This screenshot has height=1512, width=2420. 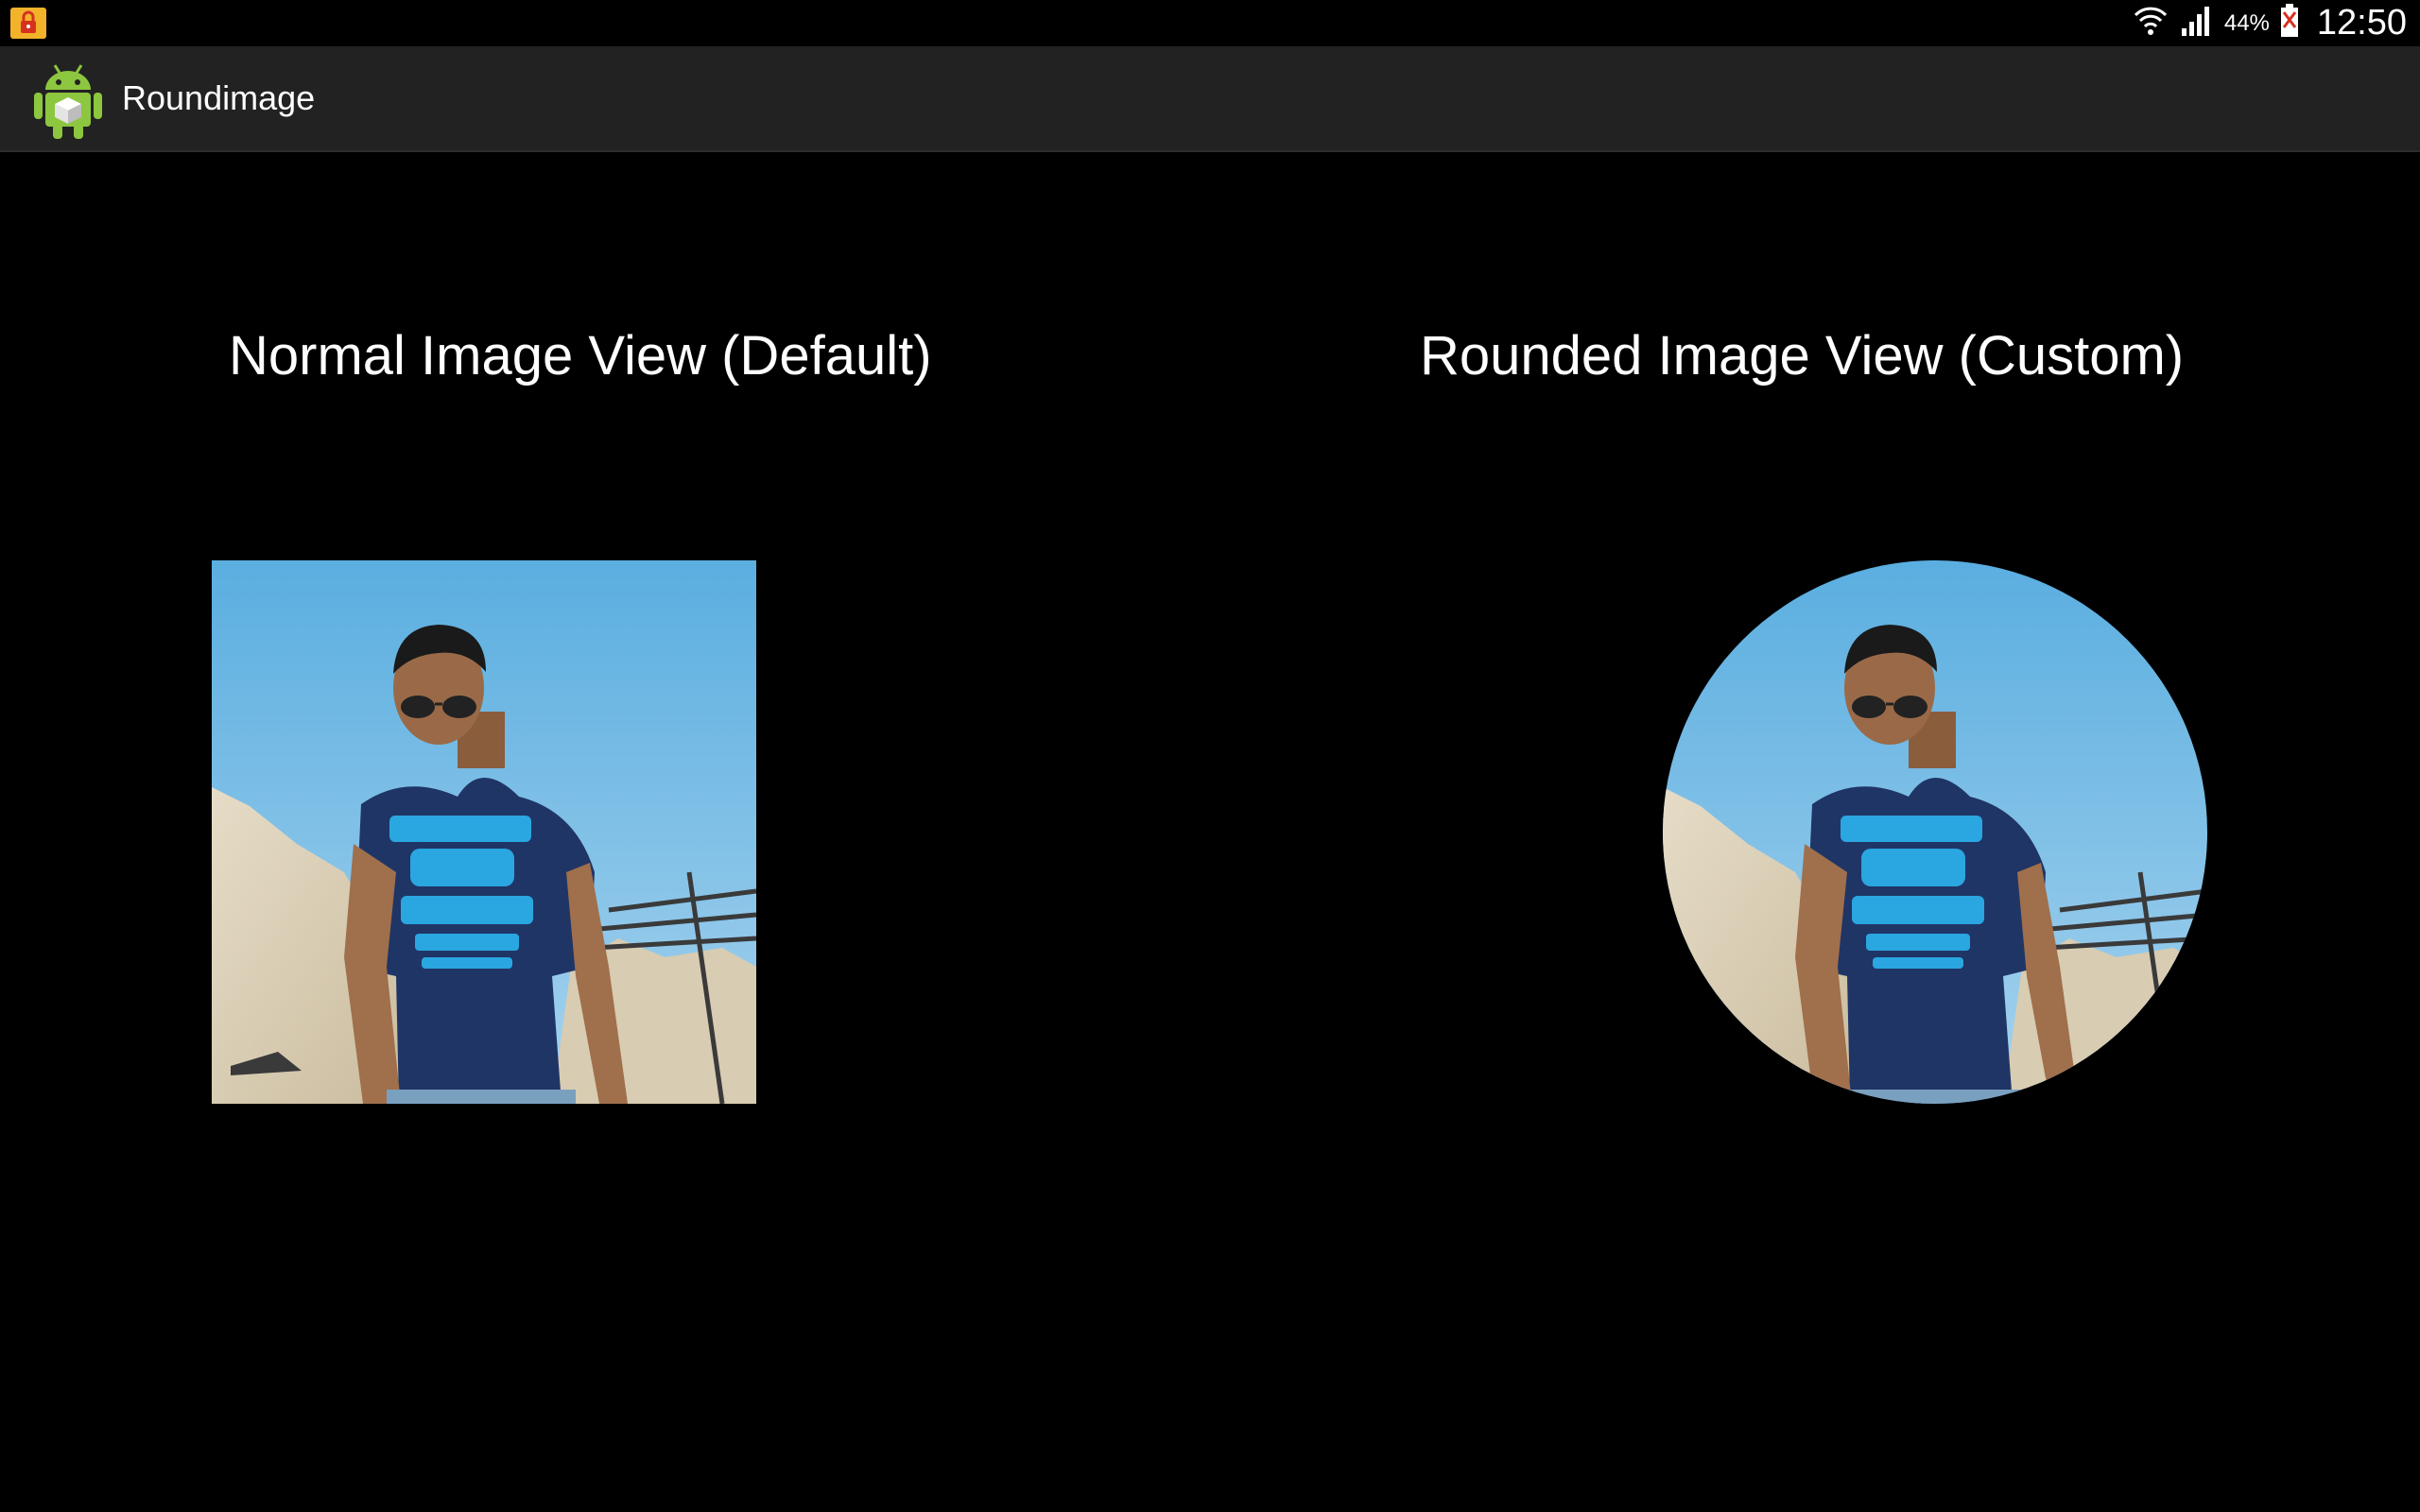 I want to click on normal-image-view, so click(x=484, y=832).